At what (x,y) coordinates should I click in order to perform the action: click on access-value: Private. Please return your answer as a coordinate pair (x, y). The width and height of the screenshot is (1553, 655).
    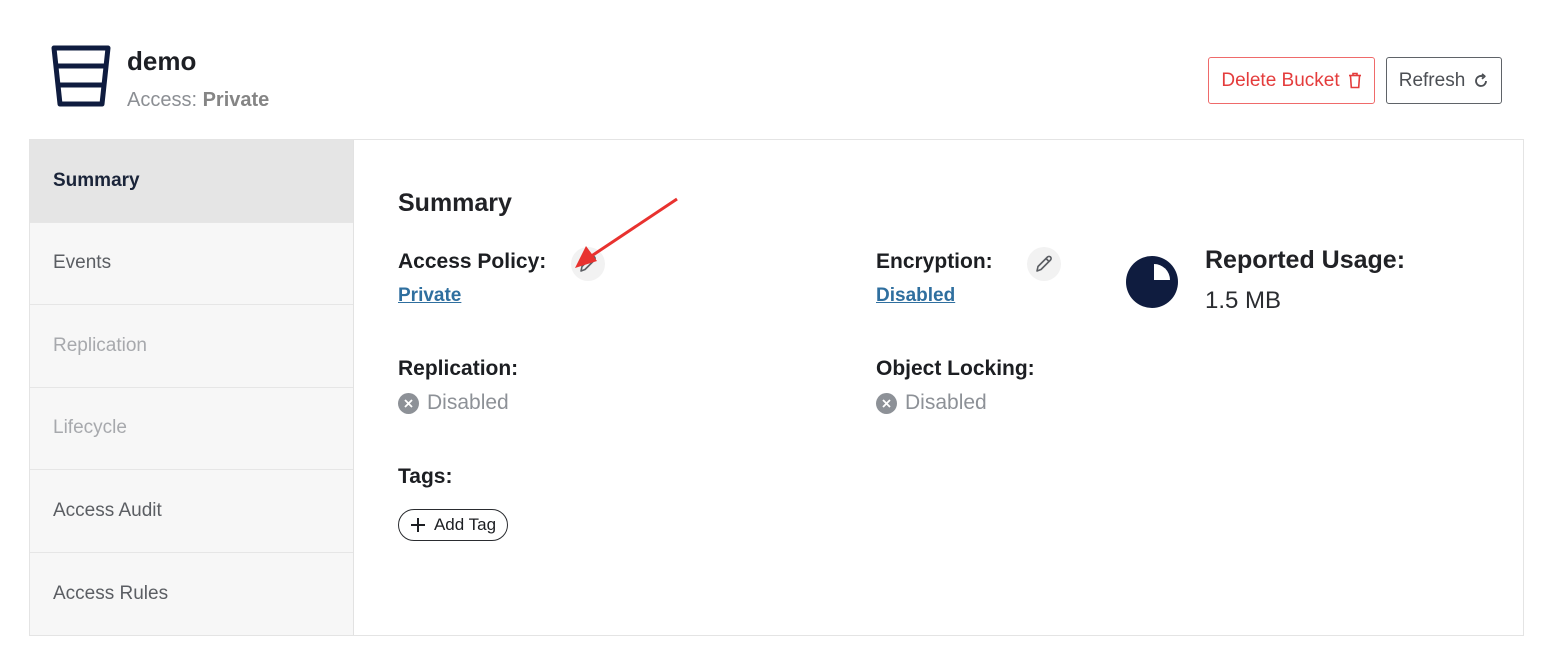
    Looking at the image, I should click on (236, 100).